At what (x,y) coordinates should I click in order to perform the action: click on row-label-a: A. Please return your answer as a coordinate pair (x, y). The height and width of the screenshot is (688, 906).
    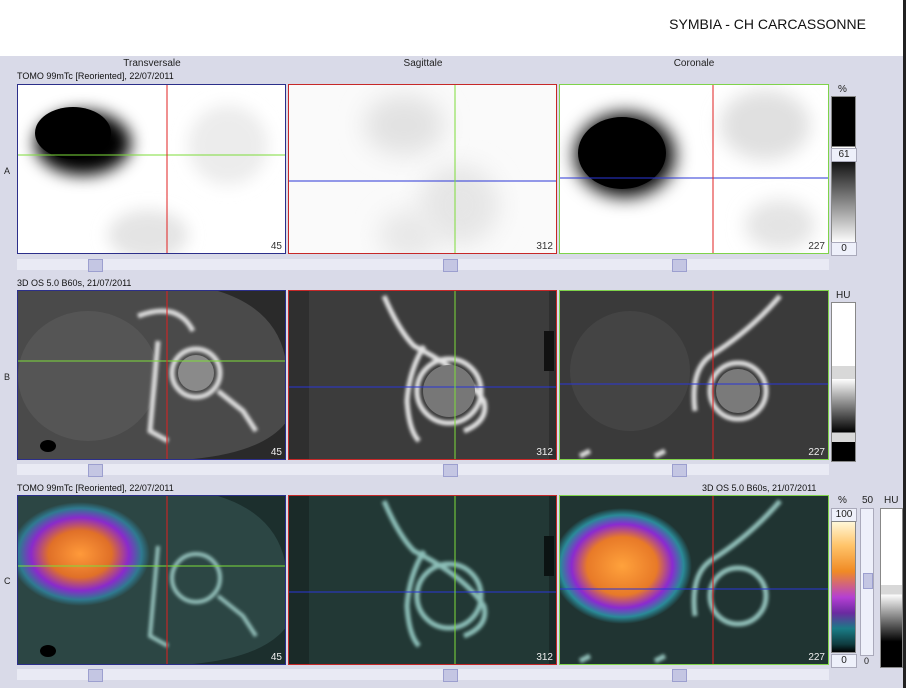
    Looking at the image, I should click on (7, 171).